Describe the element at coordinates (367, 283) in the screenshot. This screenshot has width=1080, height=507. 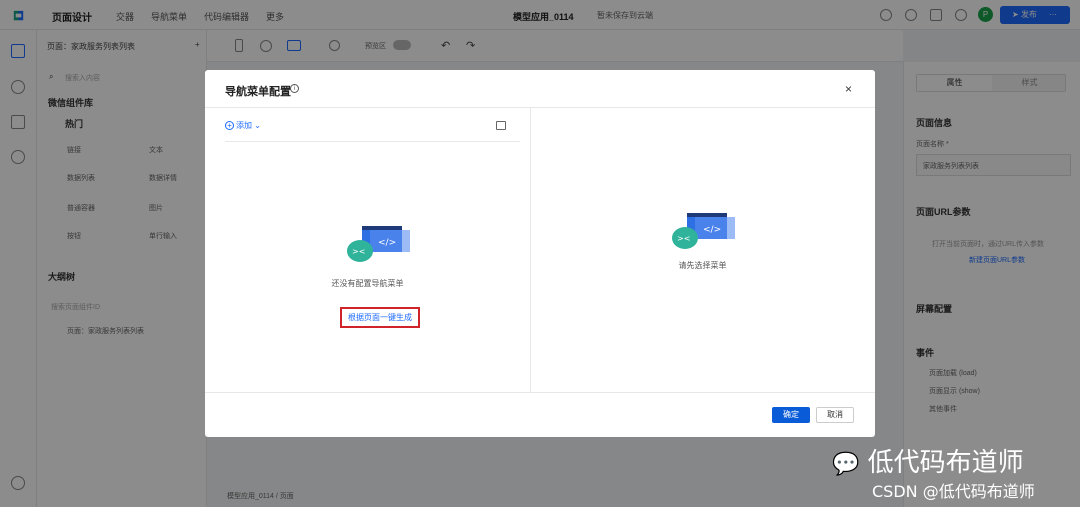
I see `empty-left-text: 还没有配置导航菜单` at that location.